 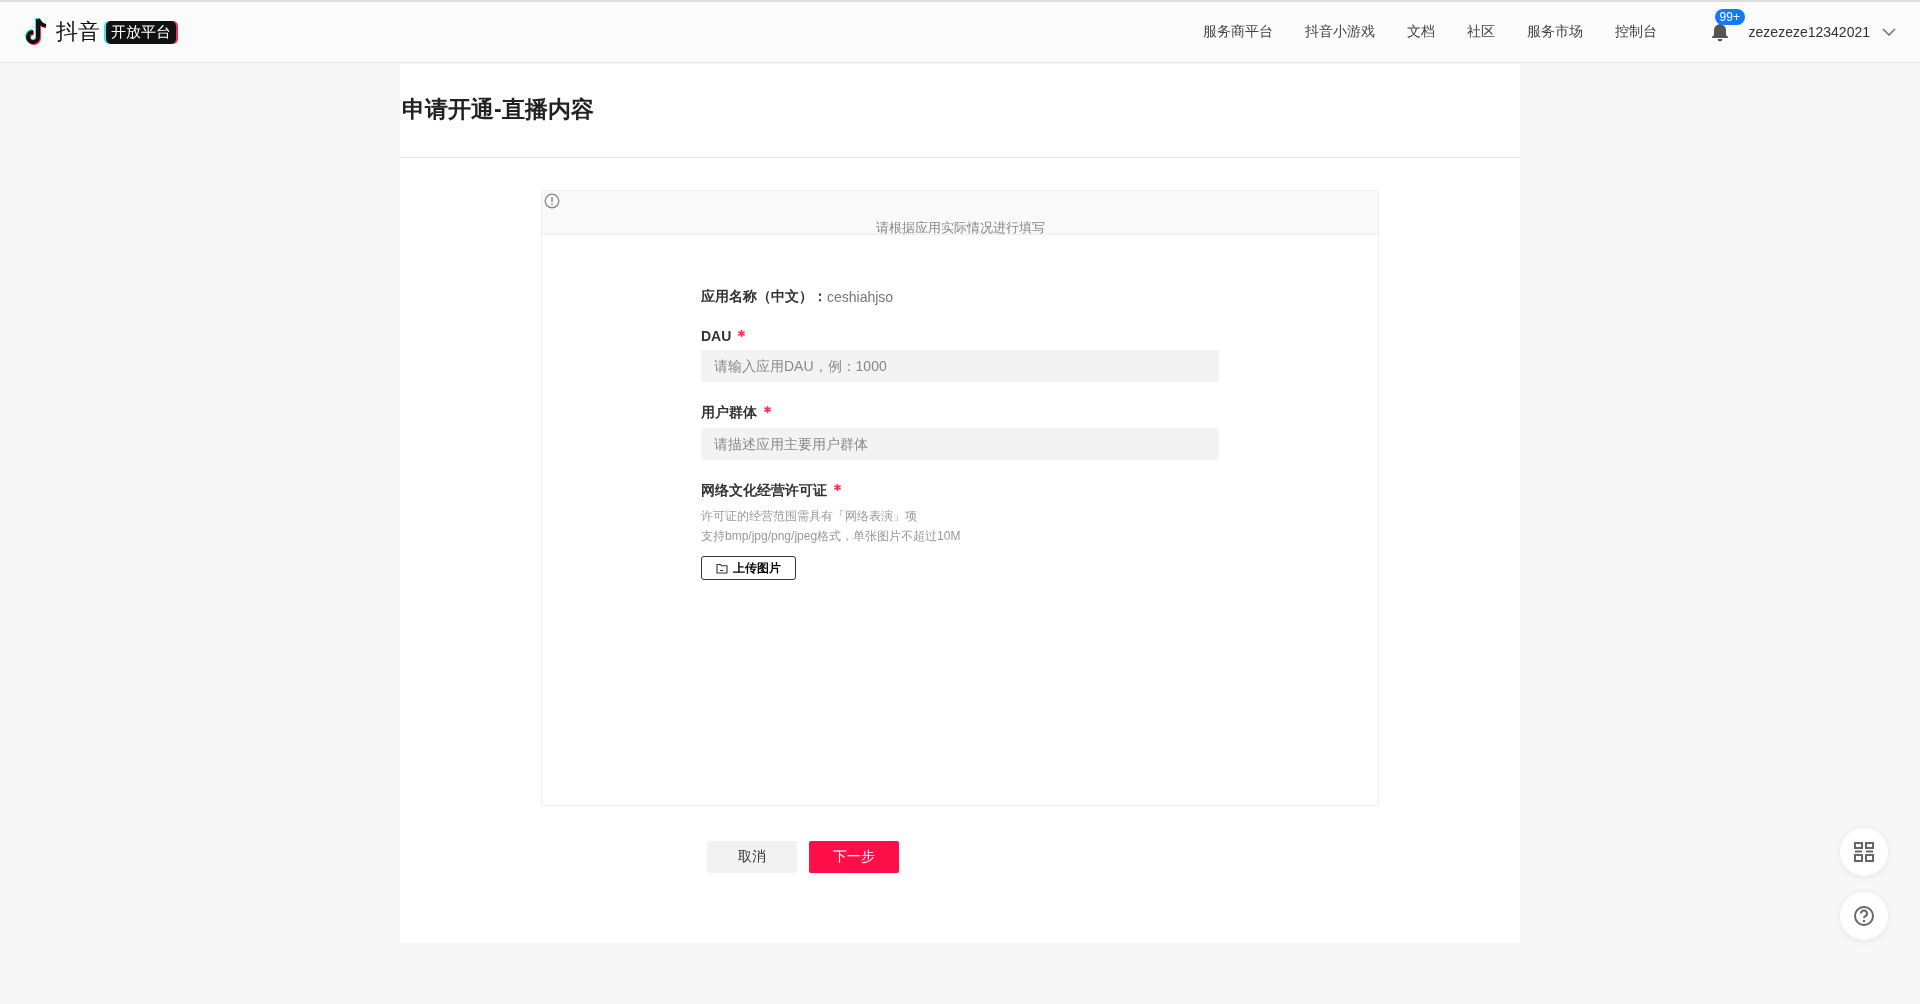 I want to click on upload-button: 上传图片, so click(x=748, y=568).